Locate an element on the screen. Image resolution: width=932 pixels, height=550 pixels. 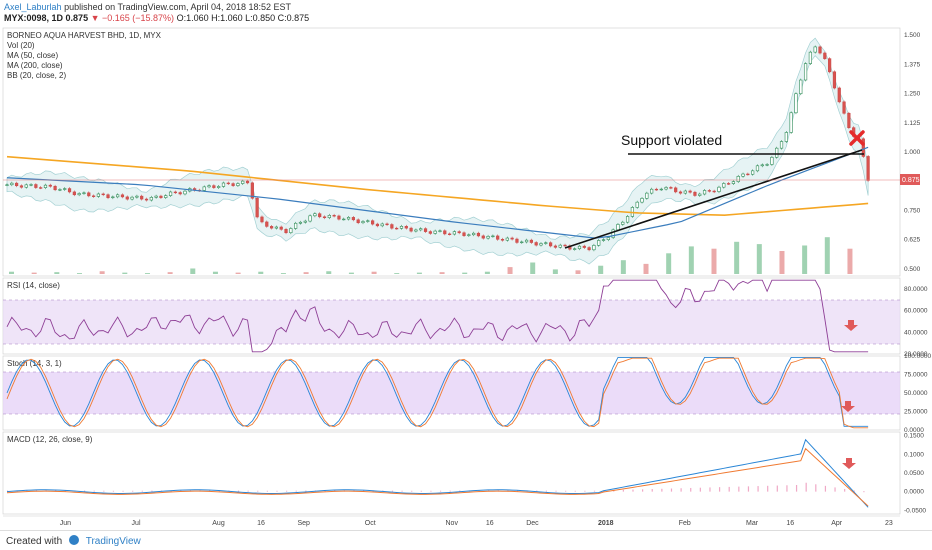
time-axis-tick: Dec is located at coordinates (532, 523).